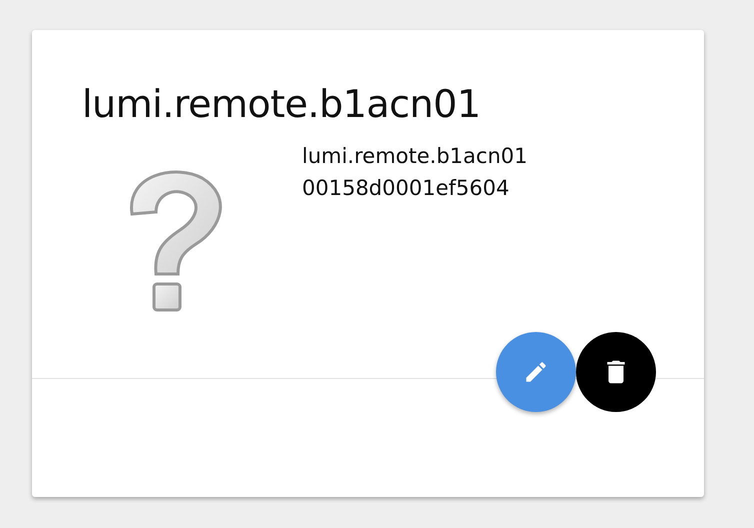 The height and width of the screenshot is (528, 754). What do you see at coordinates (415, 156) in the screenshot?
I see `device-detail: lumi.remote.b1acn01` at bounding box center [415, 156].